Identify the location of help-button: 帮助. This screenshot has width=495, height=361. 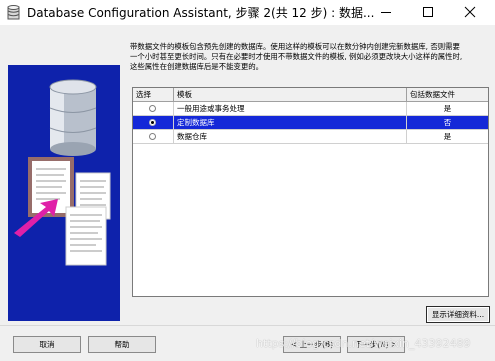
(122, 344).